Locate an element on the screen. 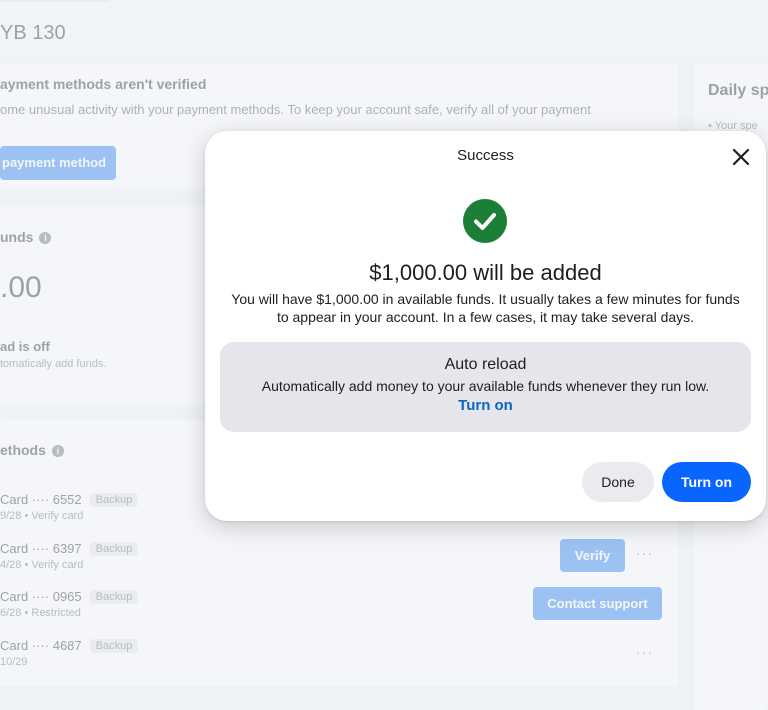  success-headline: $1,000.00 will be added is located at coordinates (485, 272).